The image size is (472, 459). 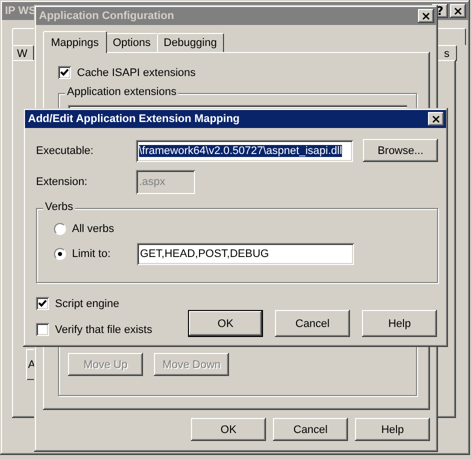 What do you see at coordinates (75, 42) in the screenshot?
I see `tab: Mappings` at bounding box center [75, 42].